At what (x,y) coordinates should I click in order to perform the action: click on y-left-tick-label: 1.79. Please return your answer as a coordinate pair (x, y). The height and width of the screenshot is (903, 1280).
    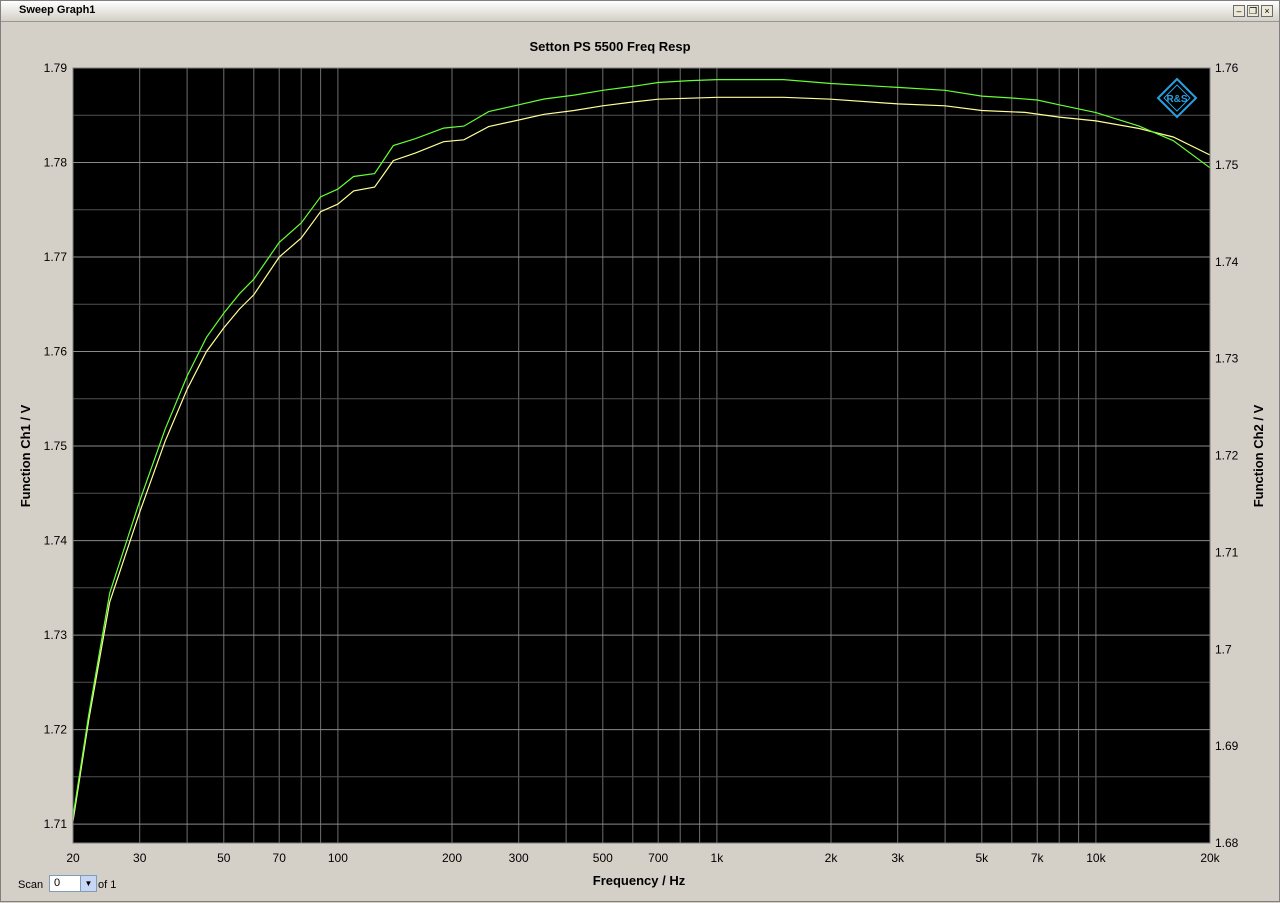
    Looking at the image, I should click on (56, 68).